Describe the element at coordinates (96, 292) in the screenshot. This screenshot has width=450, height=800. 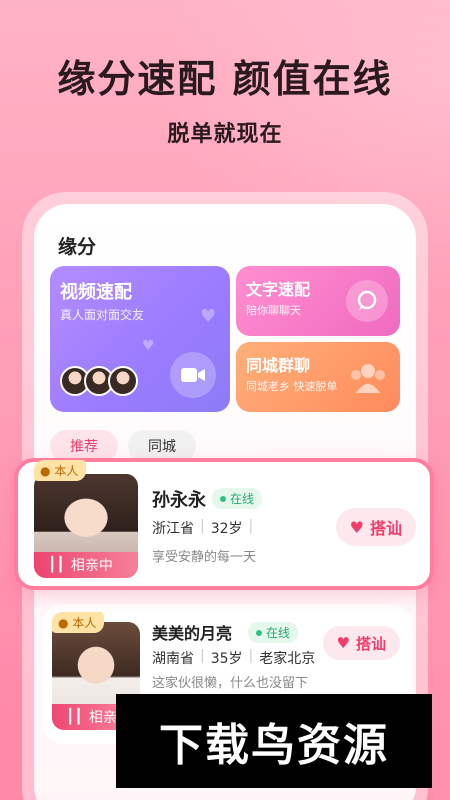
I see `video-match-title: 视频速配` at that location.